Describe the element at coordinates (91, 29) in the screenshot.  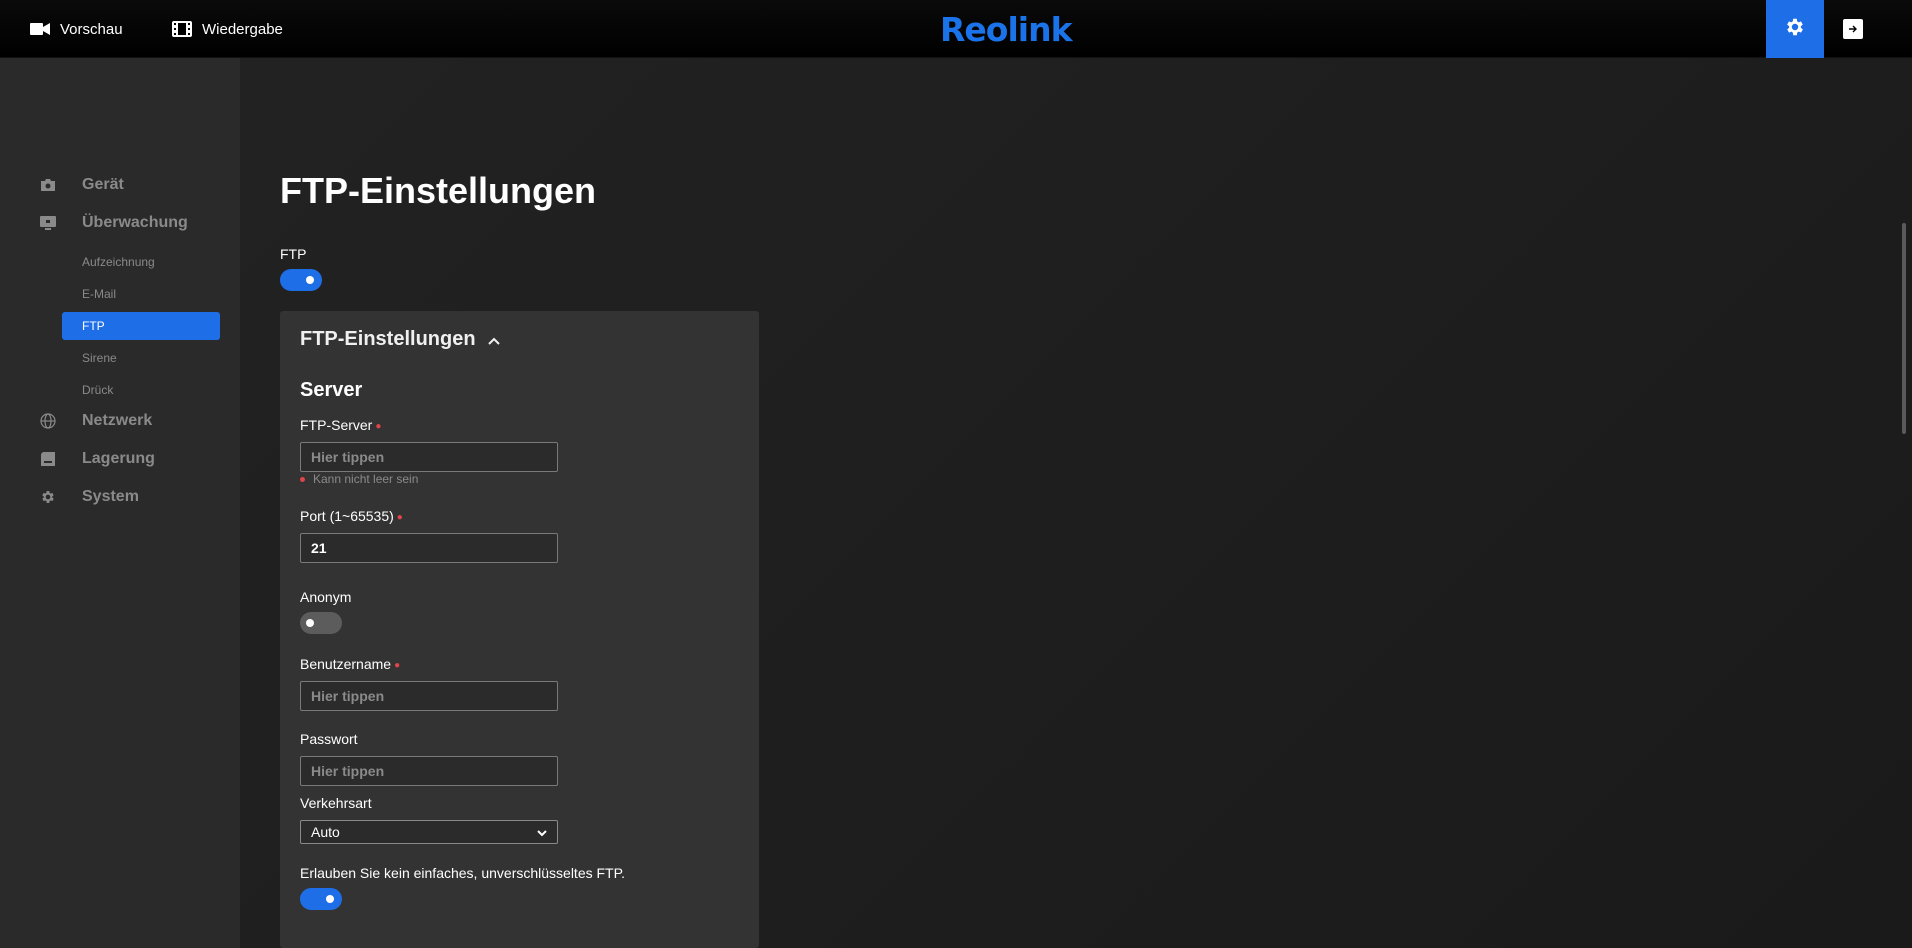
I see `nav-preview-label: Vorschau` at that location.